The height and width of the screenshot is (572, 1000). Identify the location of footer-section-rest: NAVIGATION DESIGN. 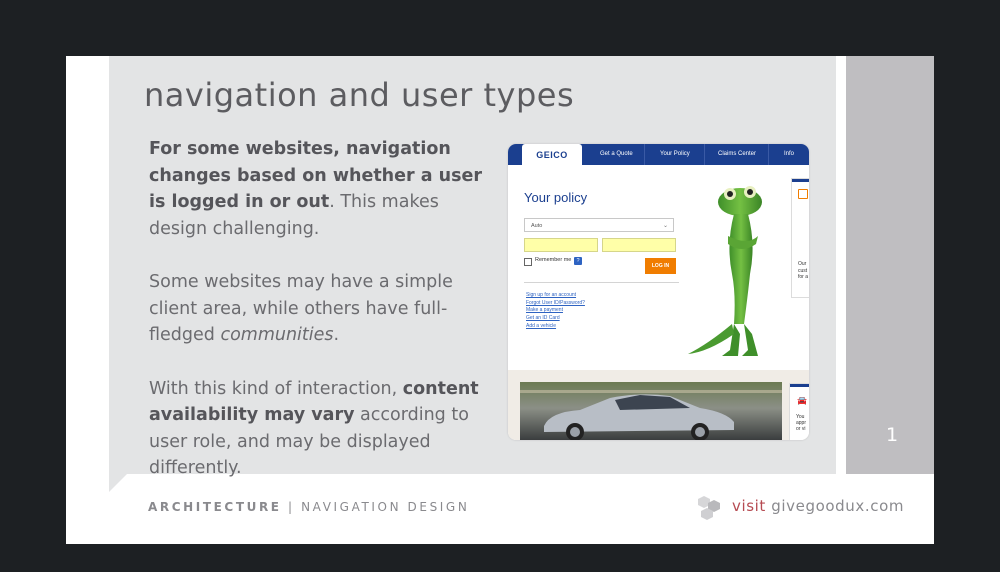
(385, 507).